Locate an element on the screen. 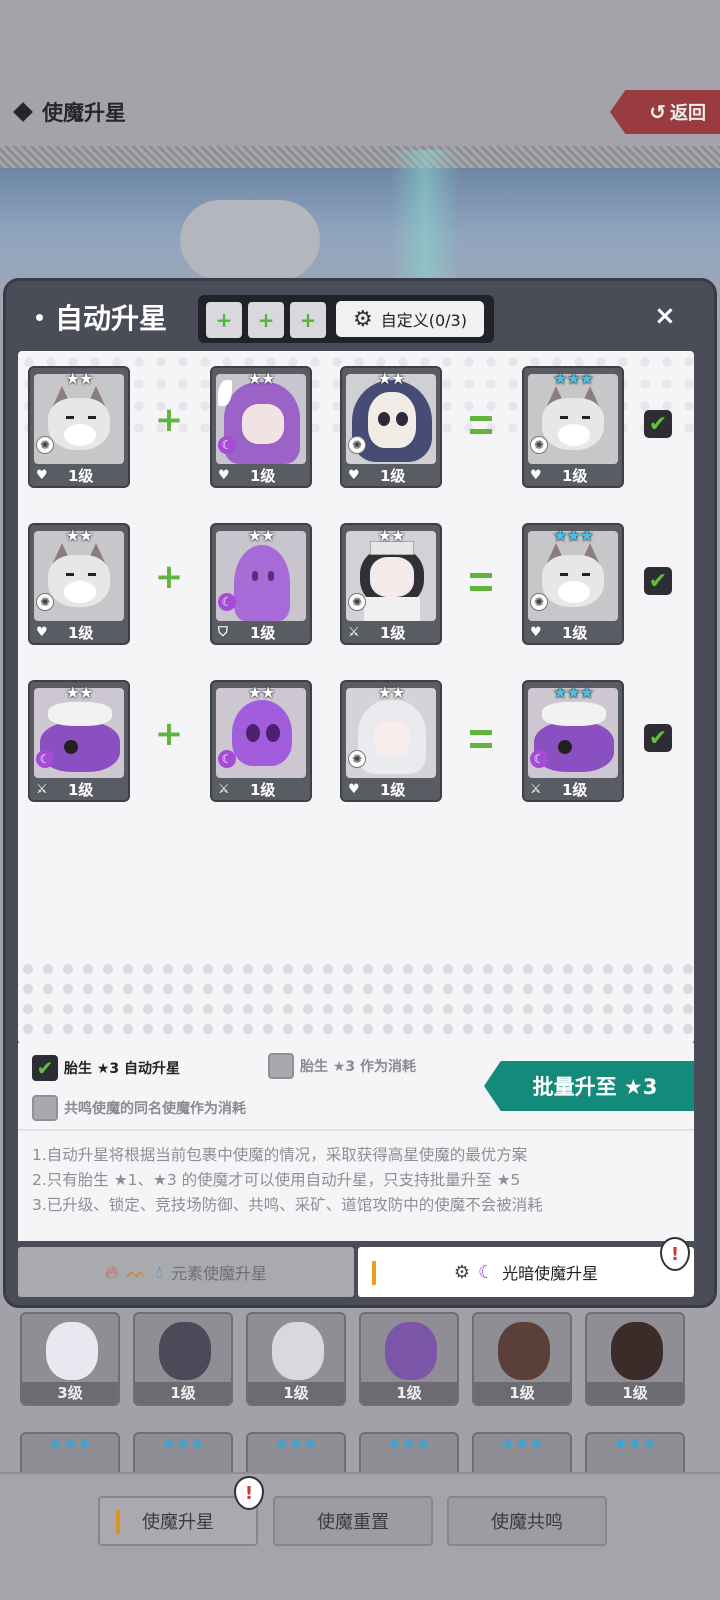 This screenshot has height=1600, width=720. back-button: ↺ 返回 is located at coordinates (665, 112).